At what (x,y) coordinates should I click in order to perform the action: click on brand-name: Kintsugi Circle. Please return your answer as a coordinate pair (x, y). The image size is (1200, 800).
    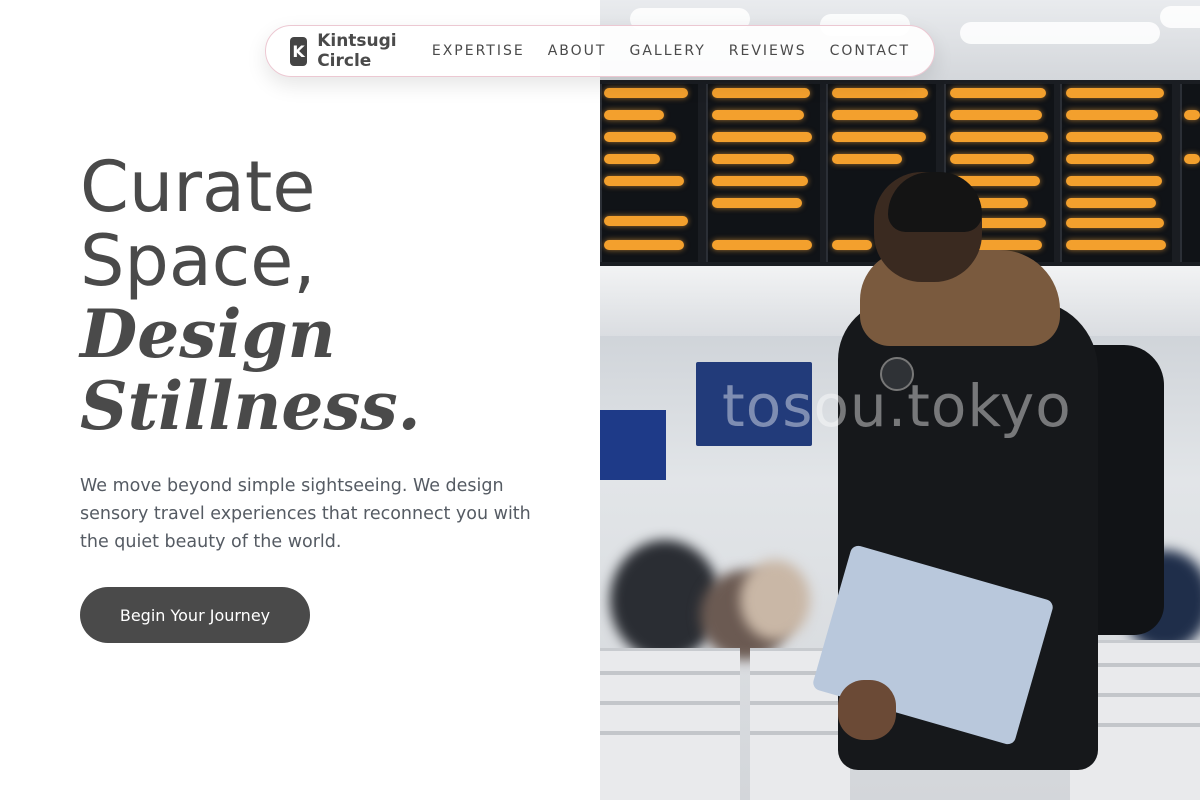
    Looking at the image, I should click on (358, 51).